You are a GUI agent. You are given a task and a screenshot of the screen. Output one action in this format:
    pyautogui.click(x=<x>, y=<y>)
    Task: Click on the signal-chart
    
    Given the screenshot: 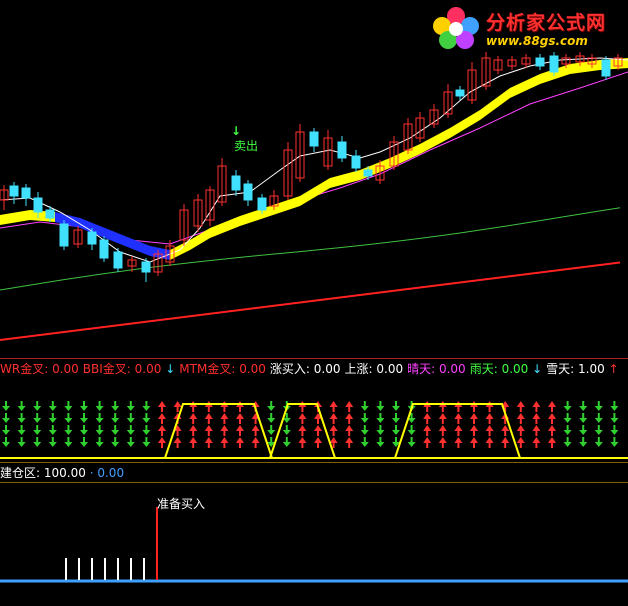 What is the action you would take?
    pyautogui.click(x=314, y=545)
    